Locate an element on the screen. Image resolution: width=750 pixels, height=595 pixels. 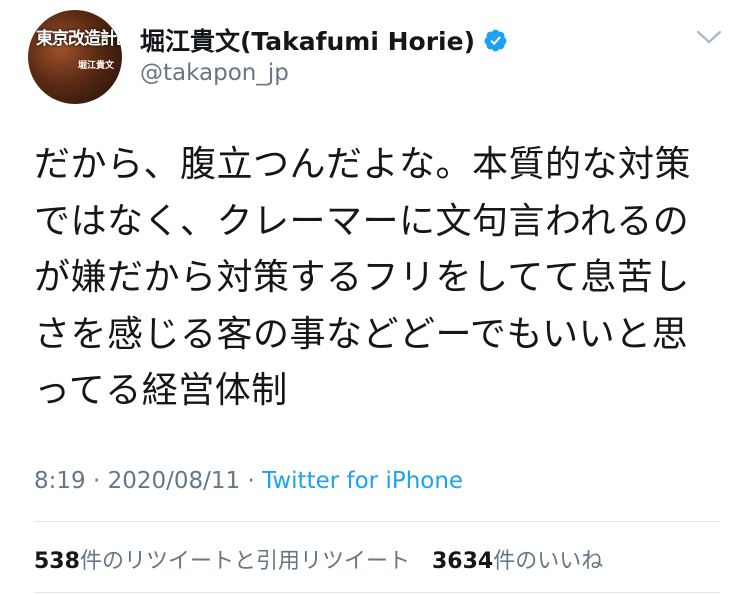
display-name: 堀江貴文(Takafumi Horie) is located at coordinates (324, 40).